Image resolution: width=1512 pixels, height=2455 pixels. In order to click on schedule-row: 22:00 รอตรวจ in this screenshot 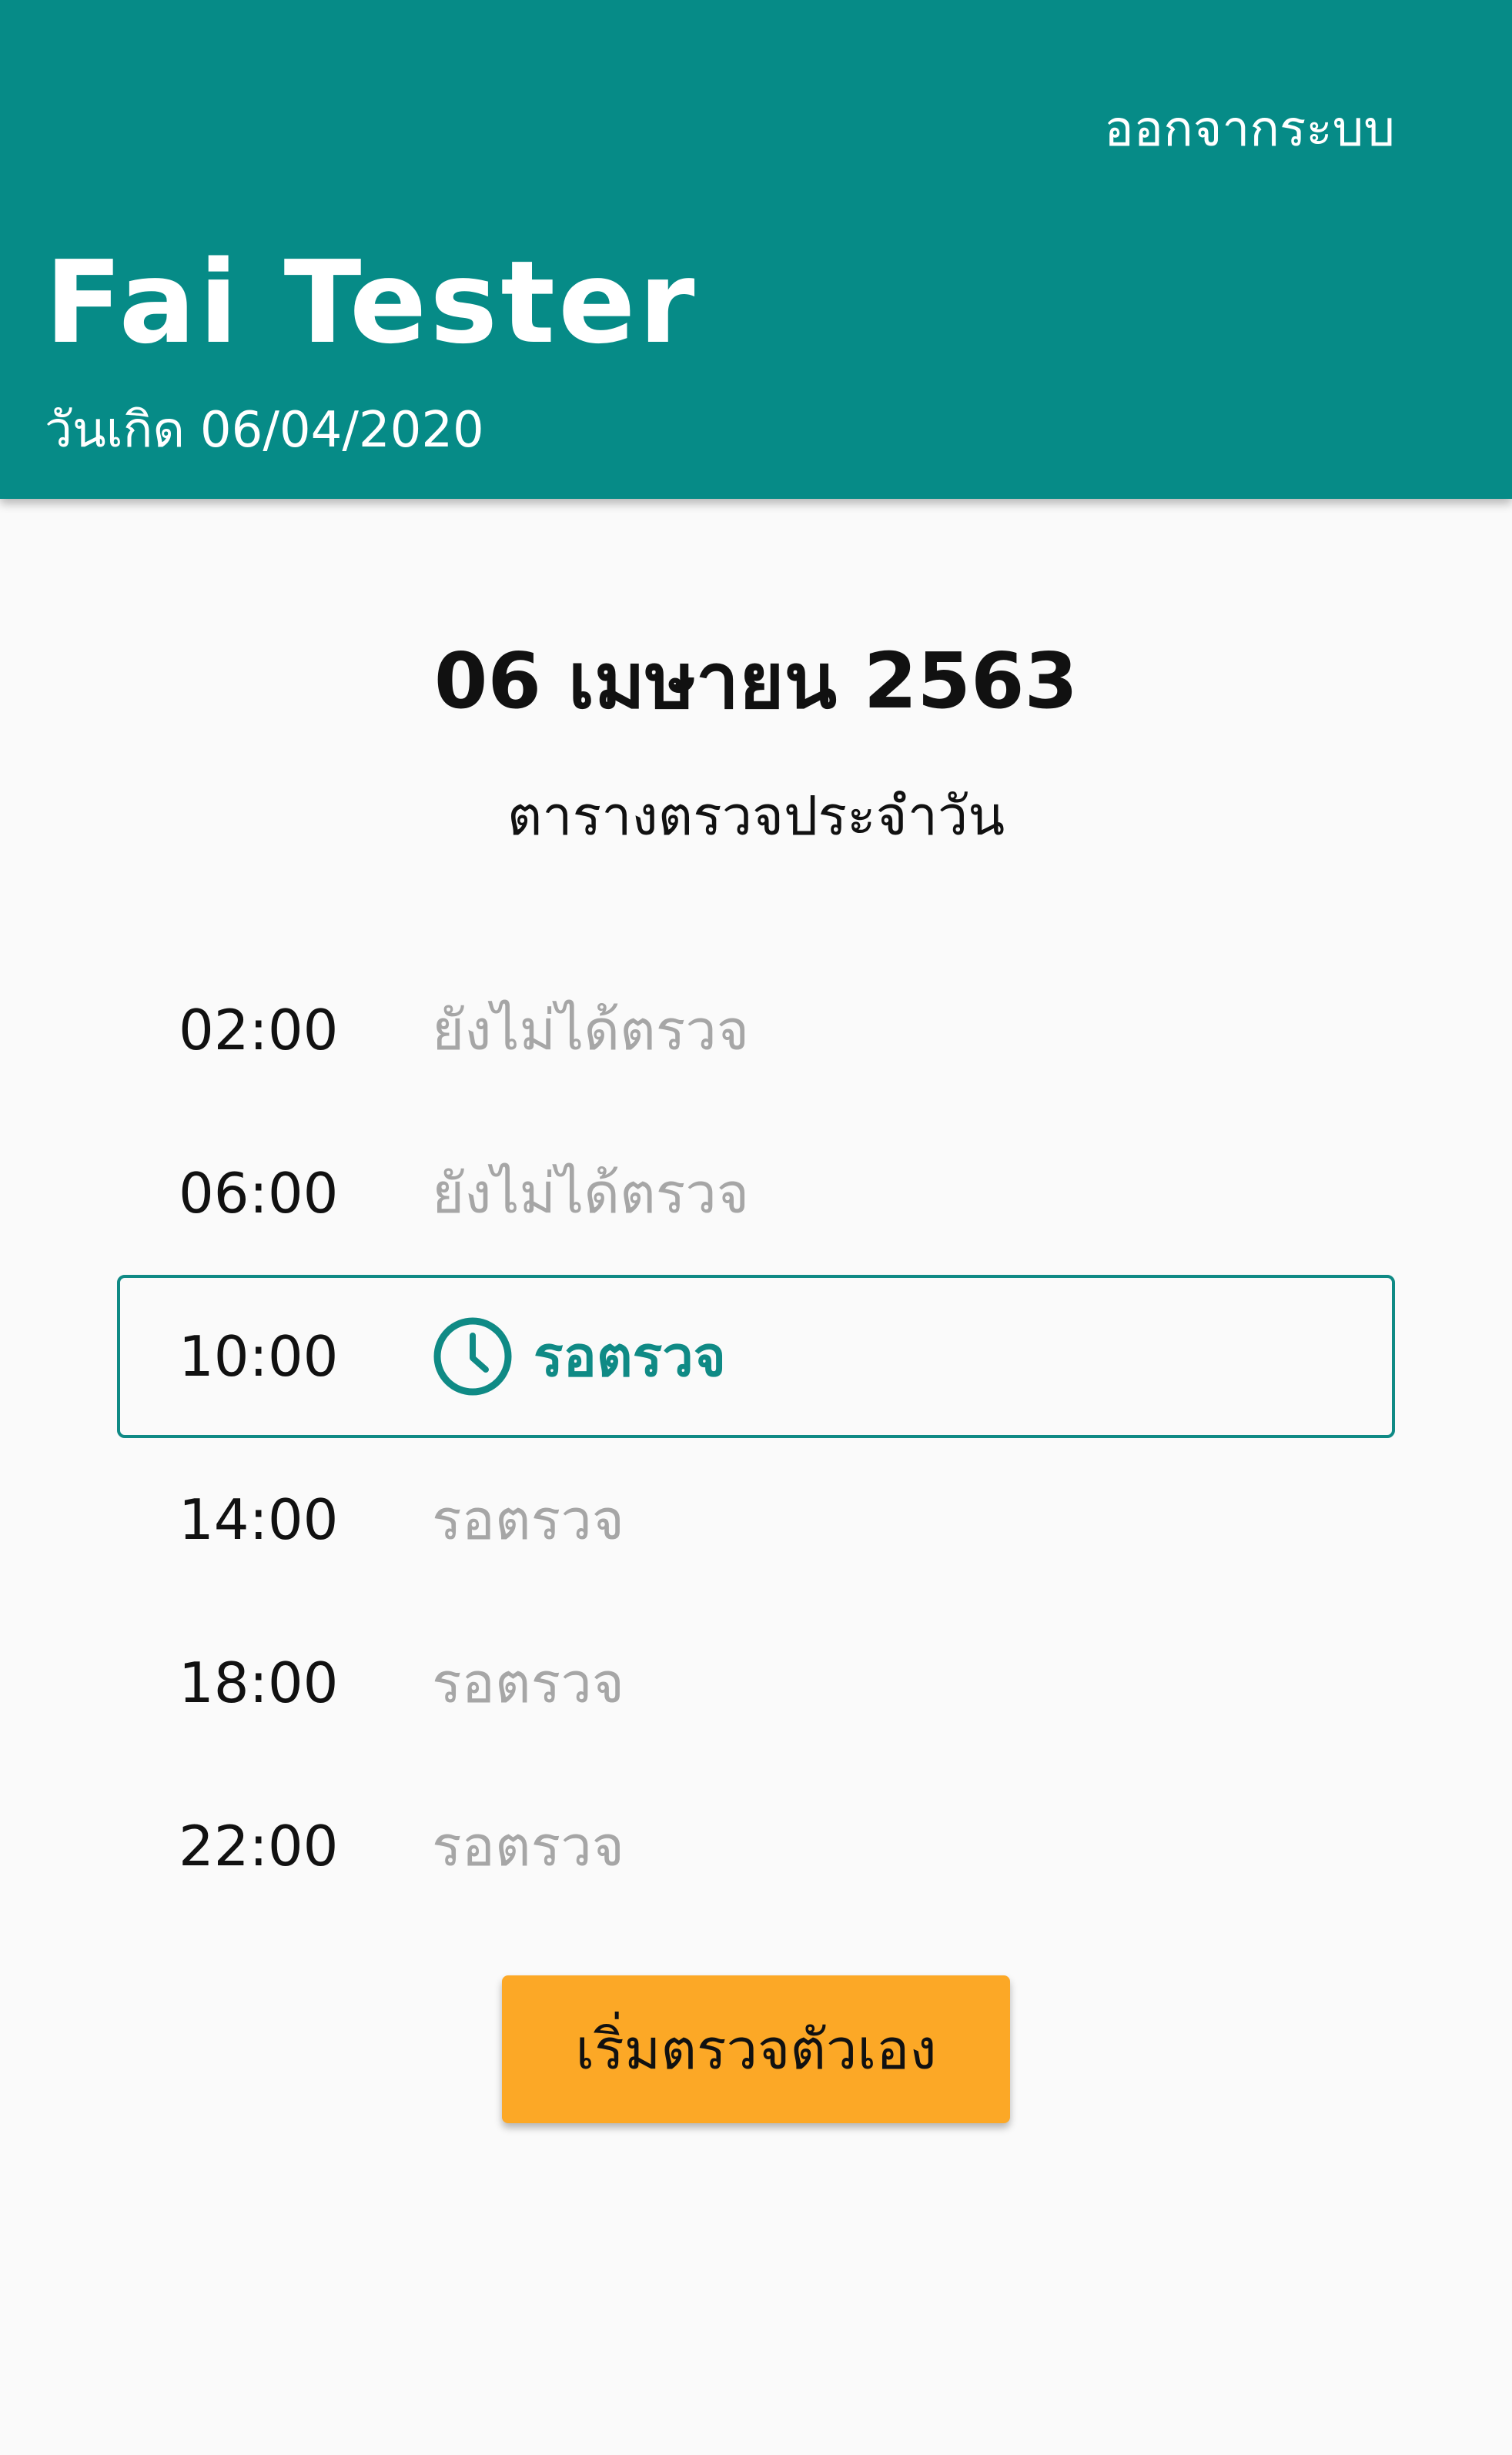, I will do `click(756, 1846)`.